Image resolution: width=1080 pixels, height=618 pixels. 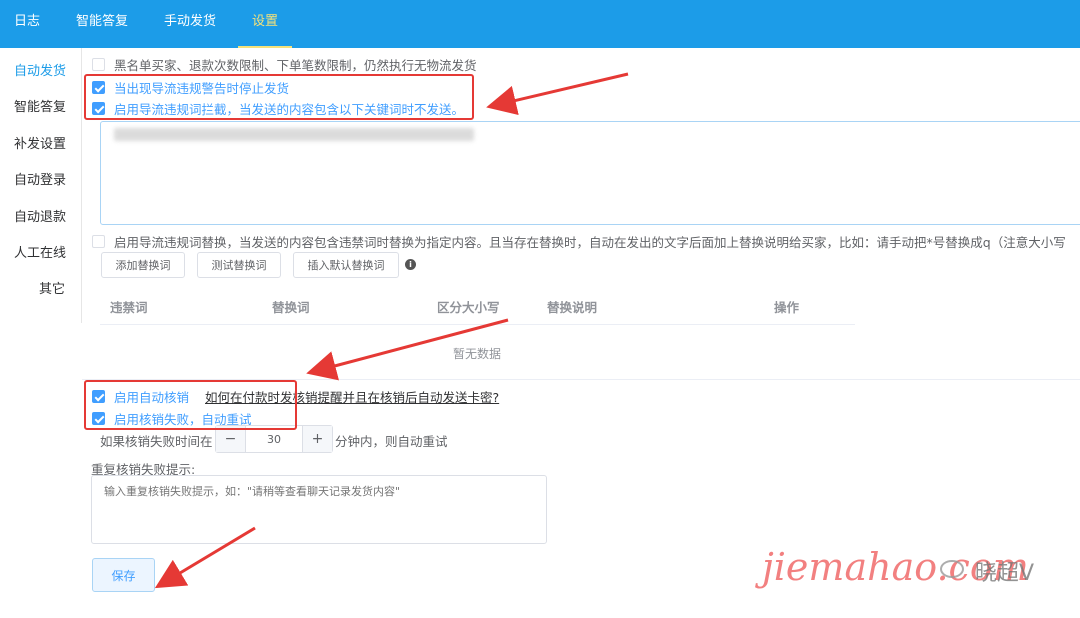 I want to click on watermark-author: 晓超V, so click(x=1005, y=573).